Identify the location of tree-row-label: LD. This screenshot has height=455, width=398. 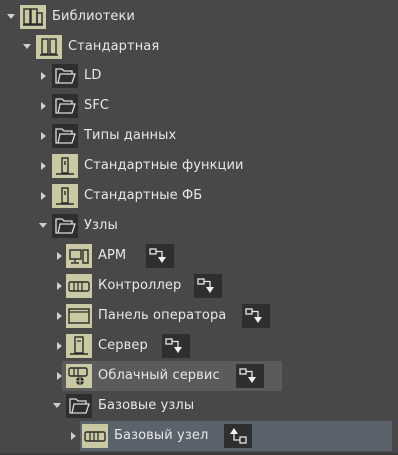
(93, 75).